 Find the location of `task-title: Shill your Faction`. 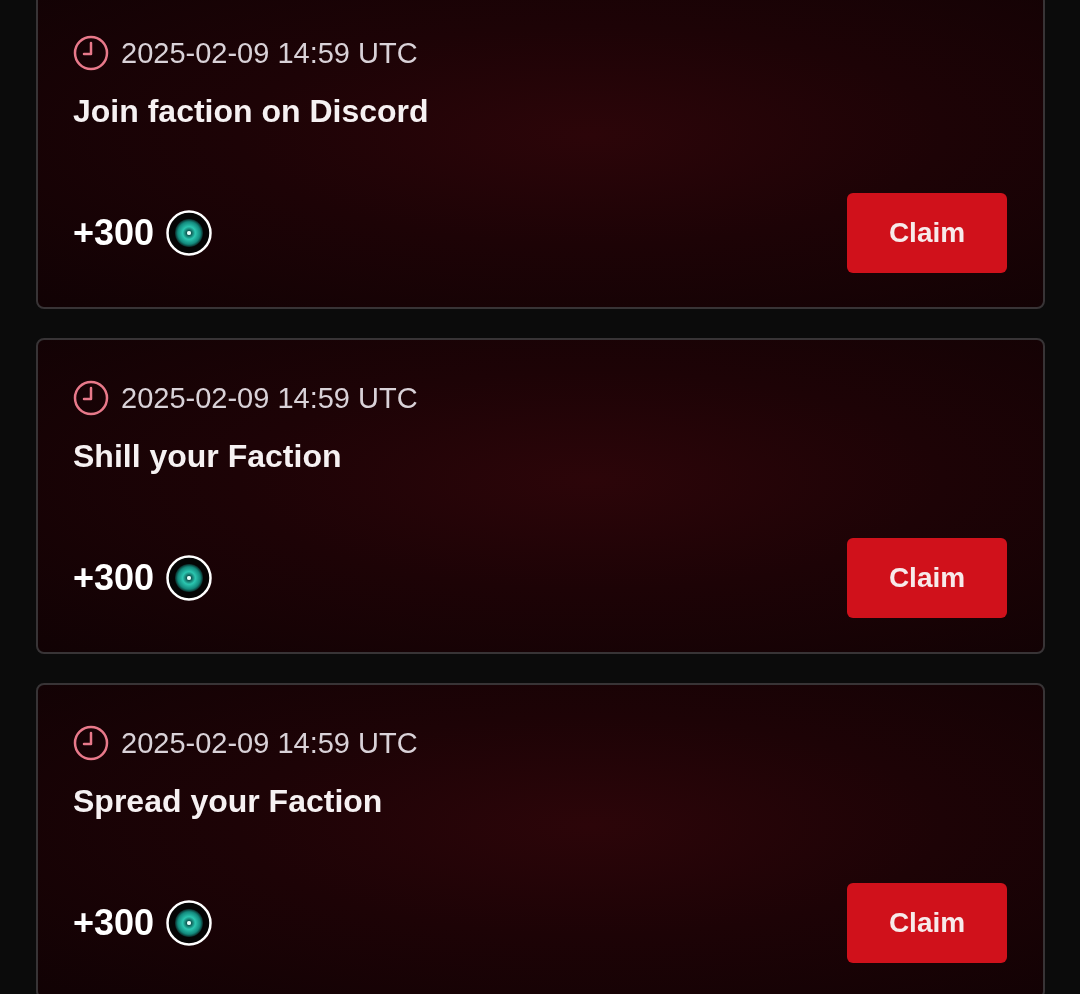

task-title: Shill your Faction is located at coordinates (208, 456).